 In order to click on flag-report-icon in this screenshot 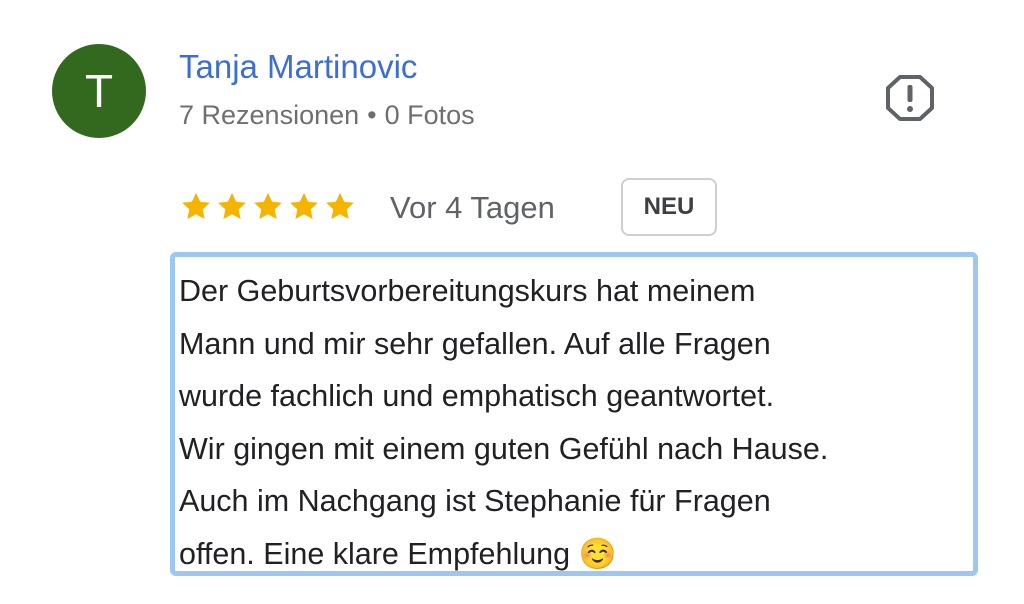, I will do `click(910, 98)`.